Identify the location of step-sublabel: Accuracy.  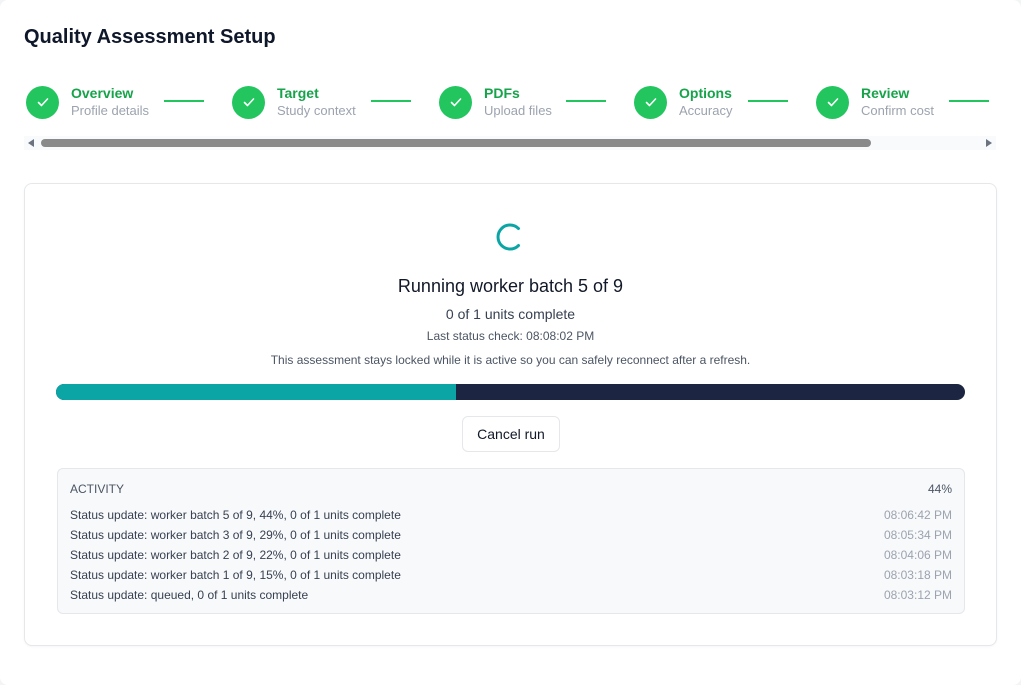
(706, 110).